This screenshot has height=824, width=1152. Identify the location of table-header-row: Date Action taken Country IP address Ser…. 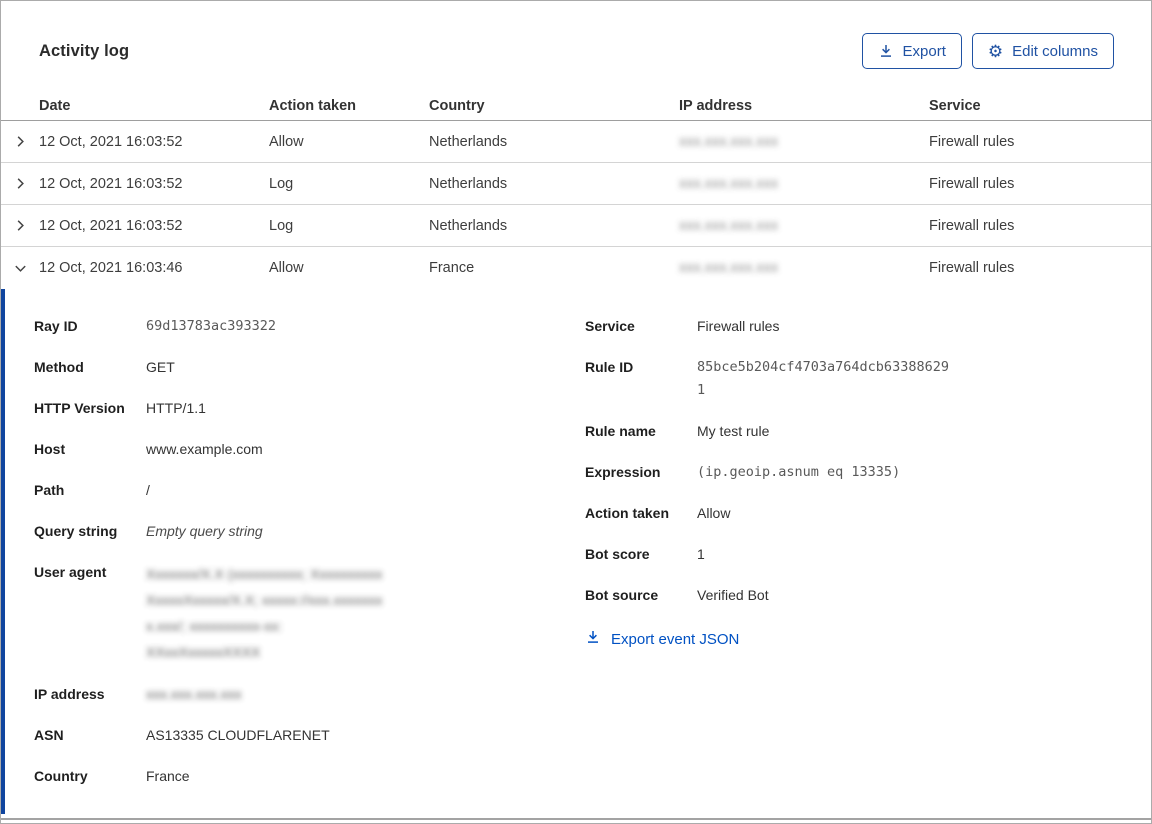
(576, 106).